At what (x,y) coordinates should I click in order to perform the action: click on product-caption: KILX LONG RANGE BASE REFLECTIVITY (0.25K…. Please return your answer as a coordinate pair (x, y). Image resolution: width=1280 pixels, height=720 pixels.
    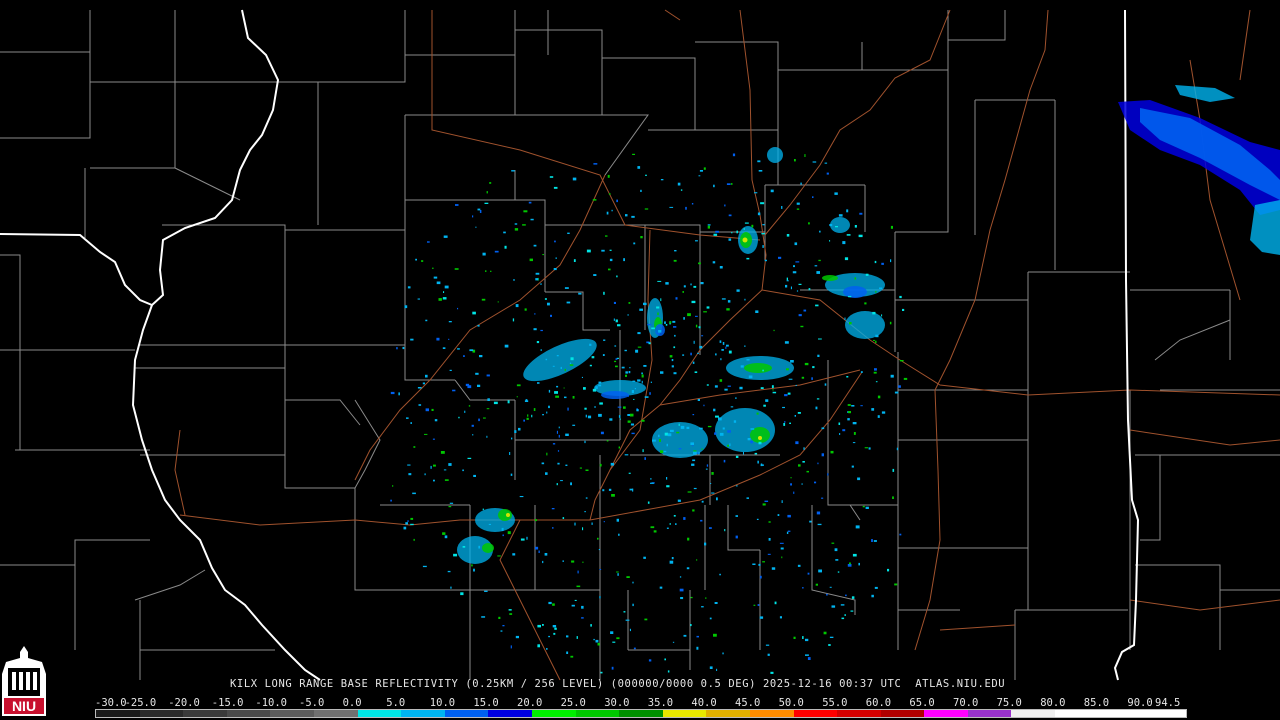
    Looking at the image, I should click on (618, 684).